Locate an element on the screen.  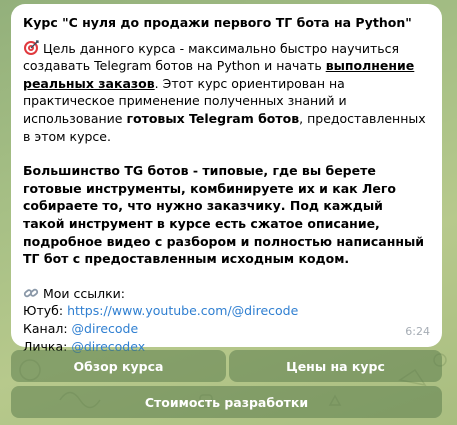
course-overview-button: Обзор курса is located at coordinates (118, 366).